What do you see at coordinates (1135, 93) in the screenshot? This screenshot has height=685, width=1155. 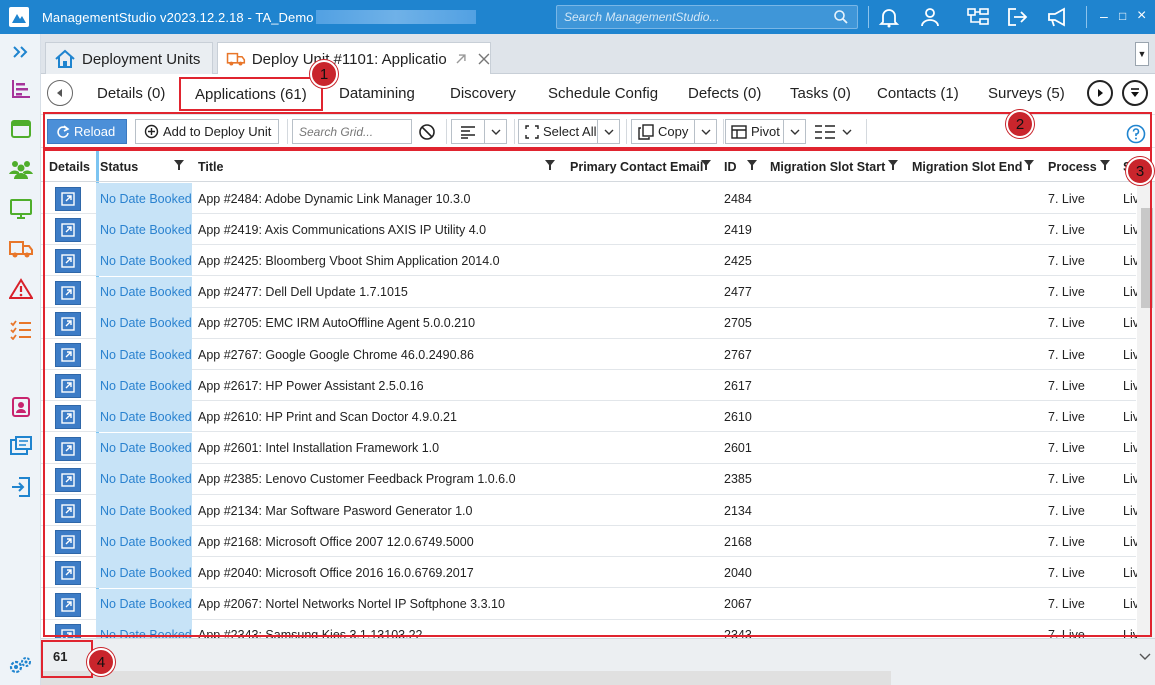 I see `tabs-overflow-dropdown` at bounding box center [1135, 93].